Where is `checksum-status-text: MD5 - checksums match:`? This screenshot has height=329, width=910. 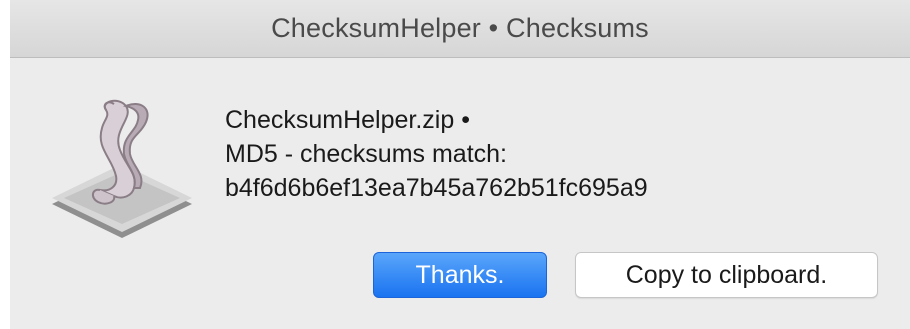 checksum-status-text: MD5 - checksums match: is located at coordinates (366, 154).